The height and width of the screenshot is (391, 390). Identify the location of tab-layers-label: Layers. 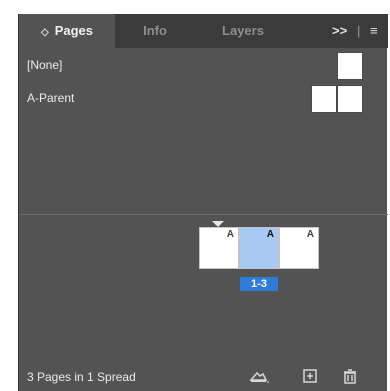
(243, 30).